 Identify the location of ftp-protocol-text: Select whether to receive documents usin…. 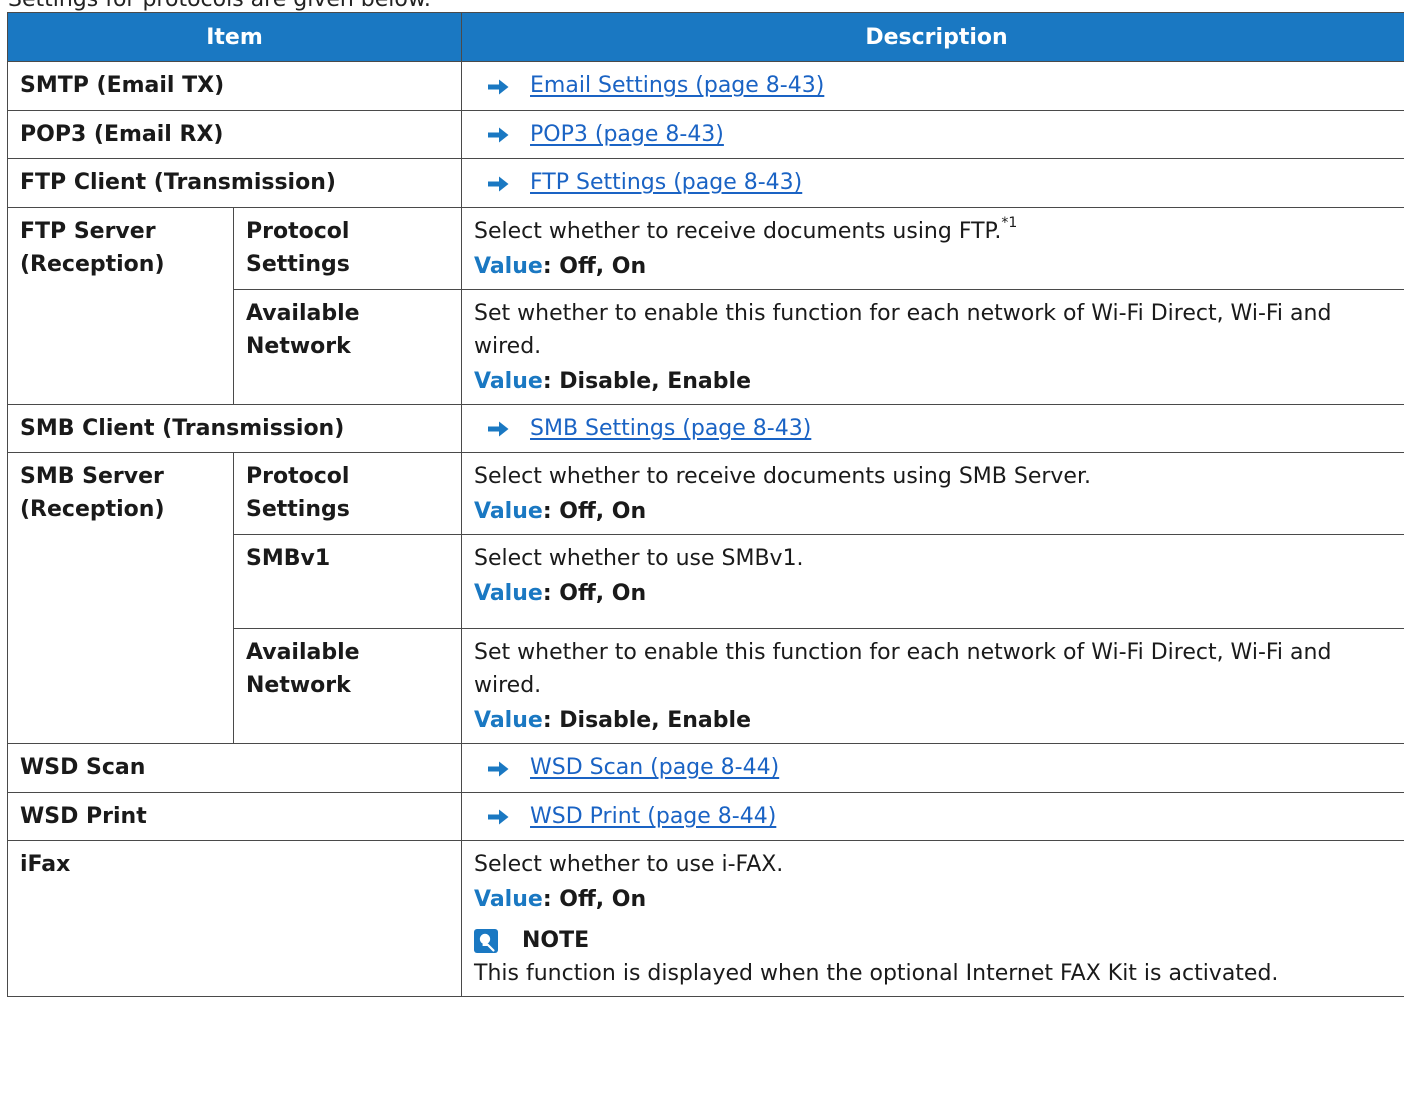
(738, 231).